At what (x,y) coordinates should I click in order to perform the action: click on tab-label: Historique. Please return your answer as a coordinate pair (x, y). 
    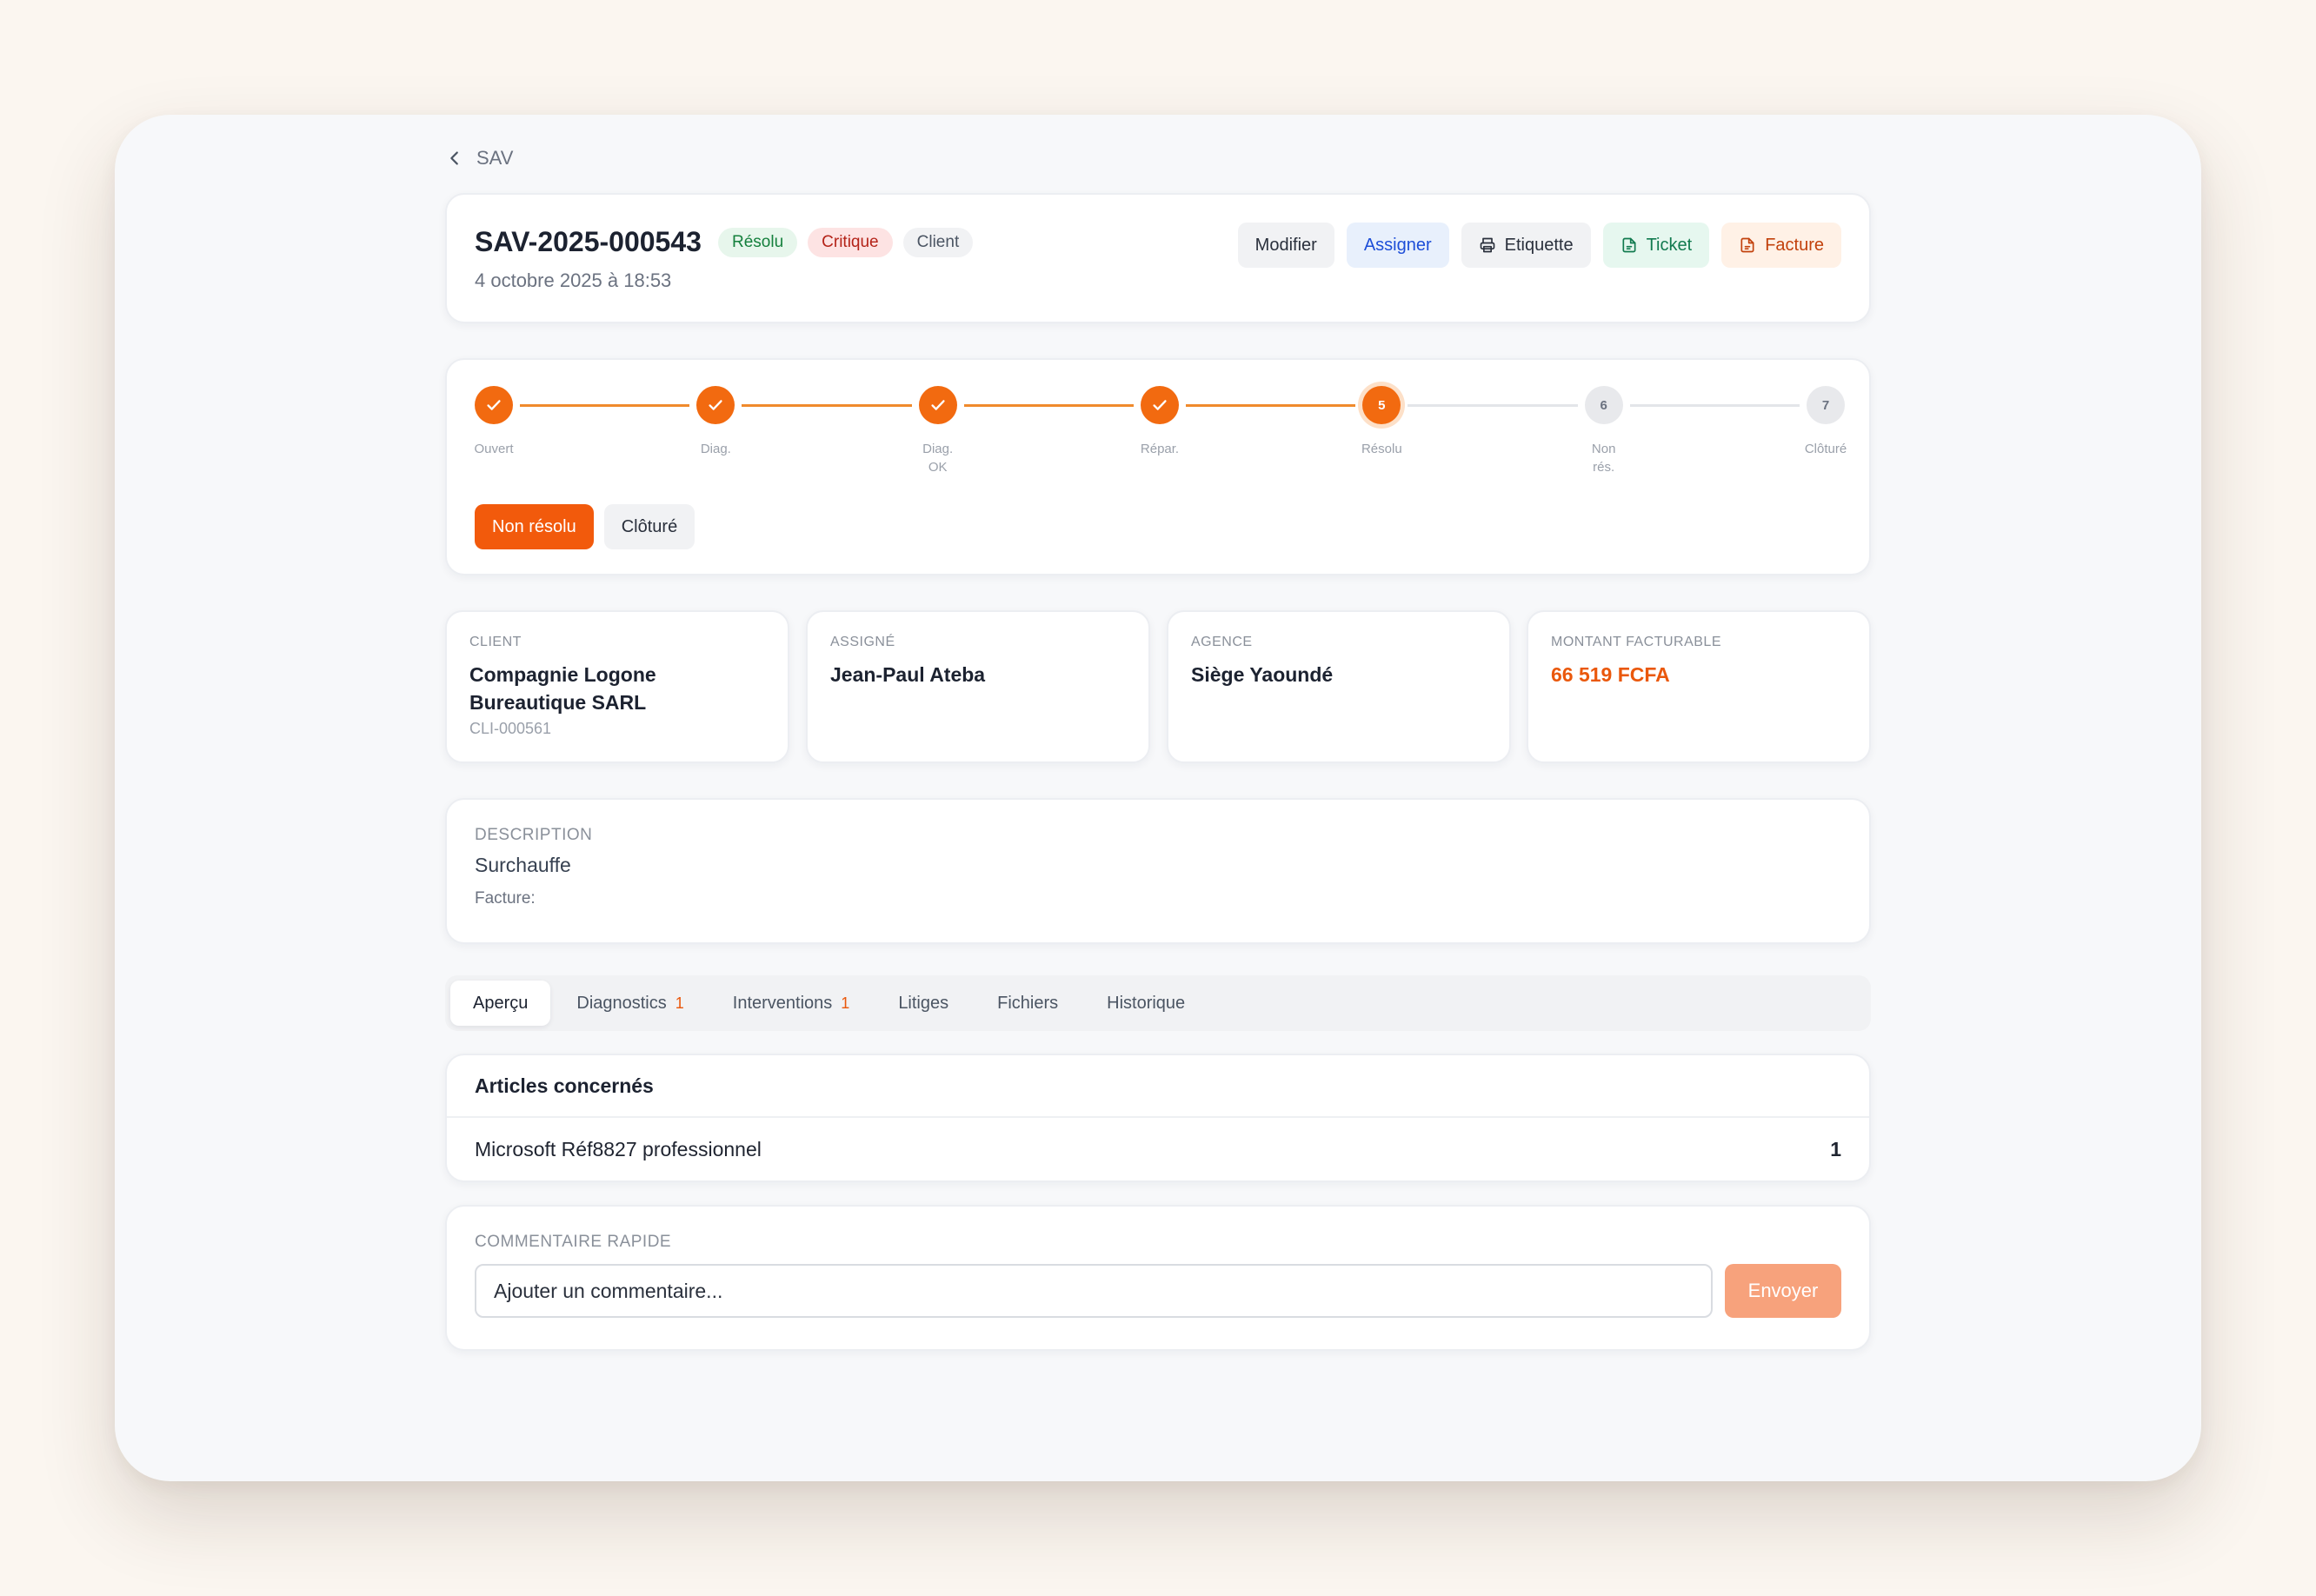
    Looking at the image, I should click on (1147, 1003).